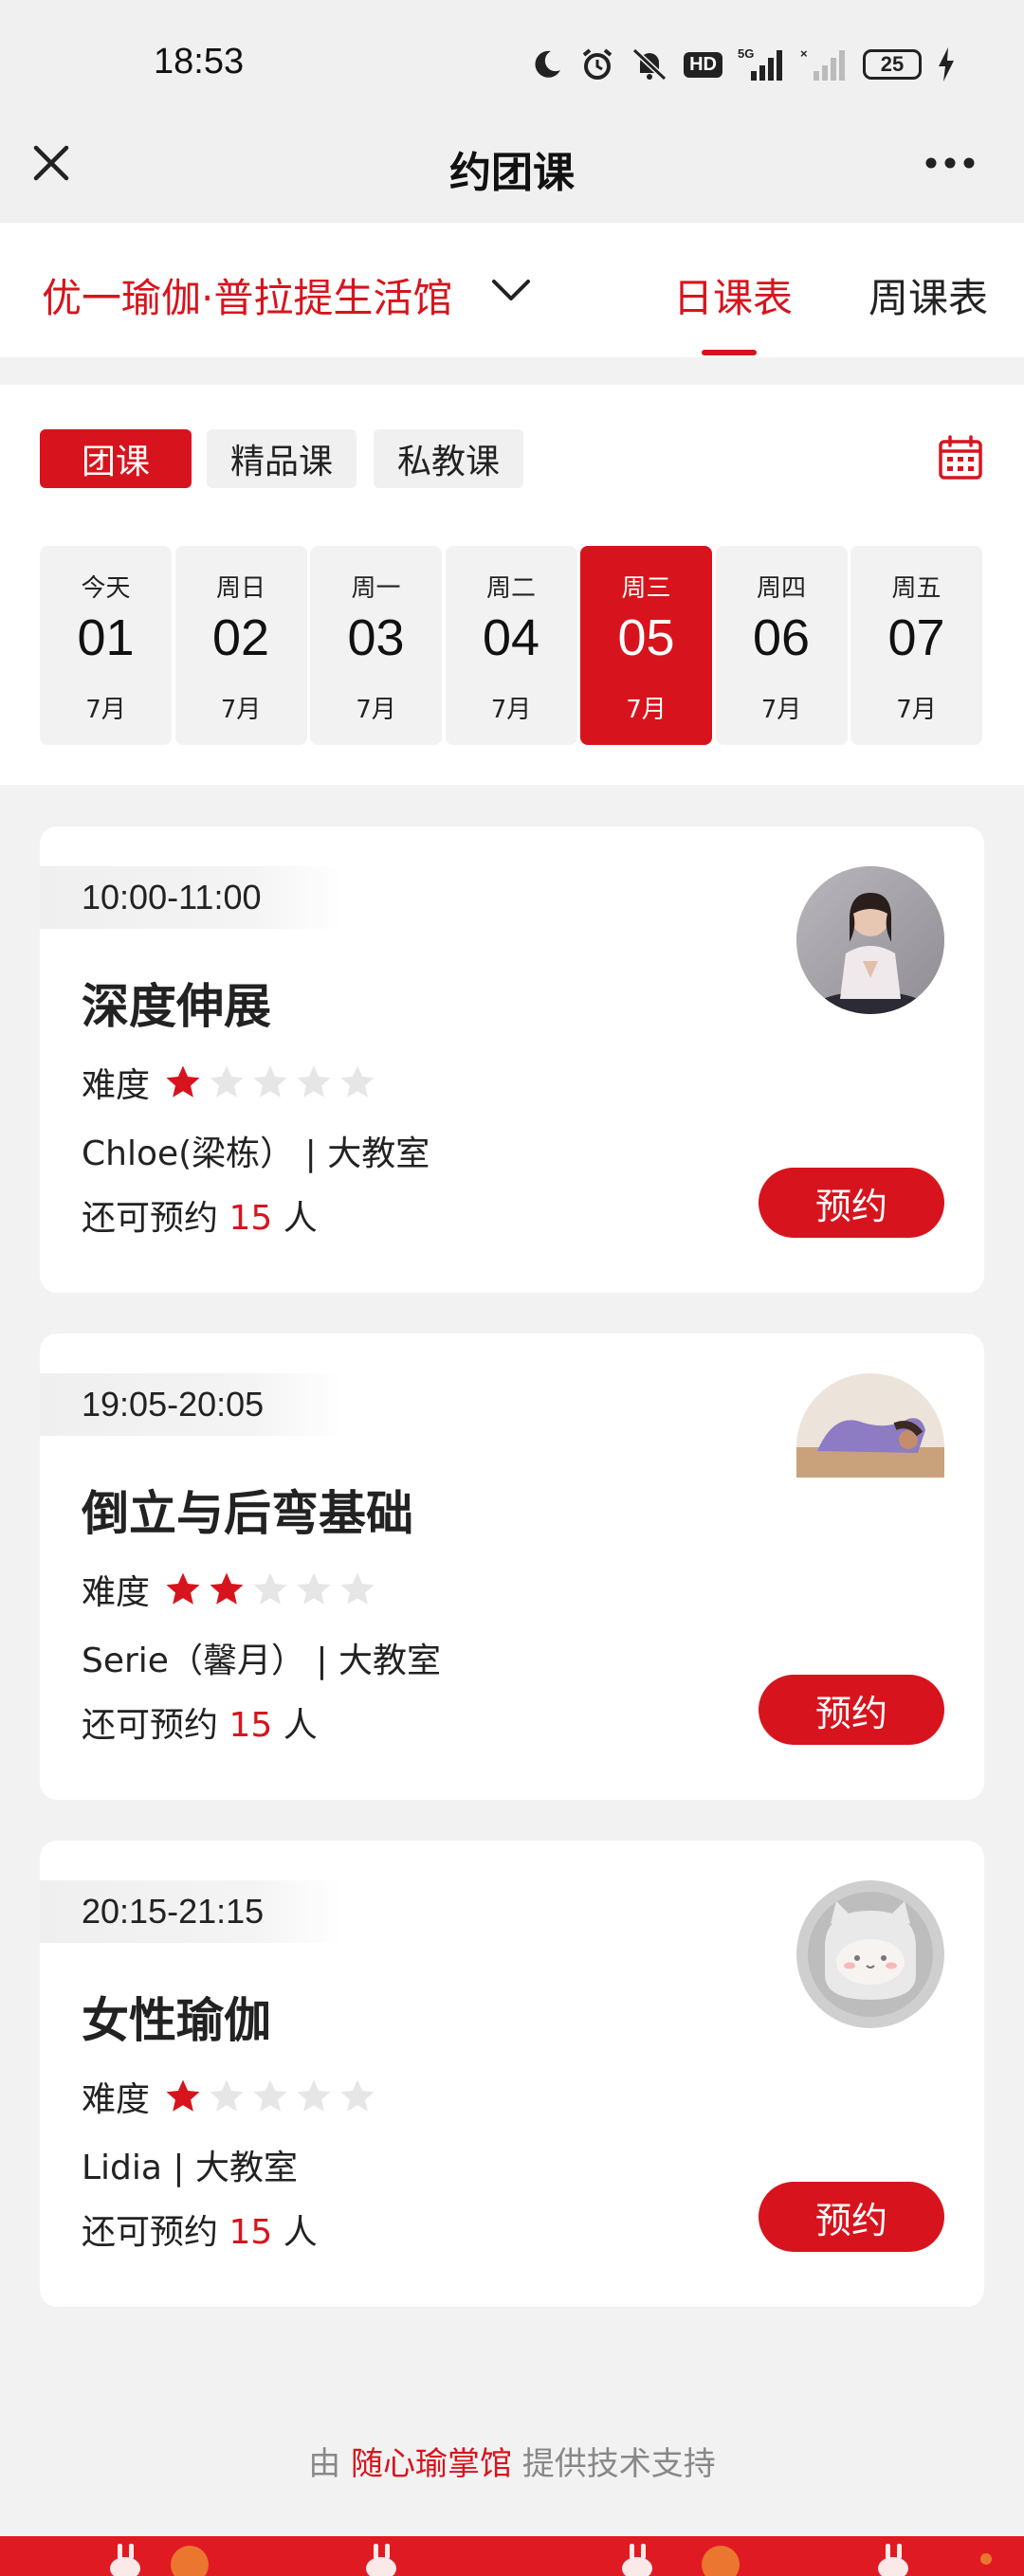 The width and height of the screenshot is (1024, 2576). I want to click on moon-icon, so click(547, 64).